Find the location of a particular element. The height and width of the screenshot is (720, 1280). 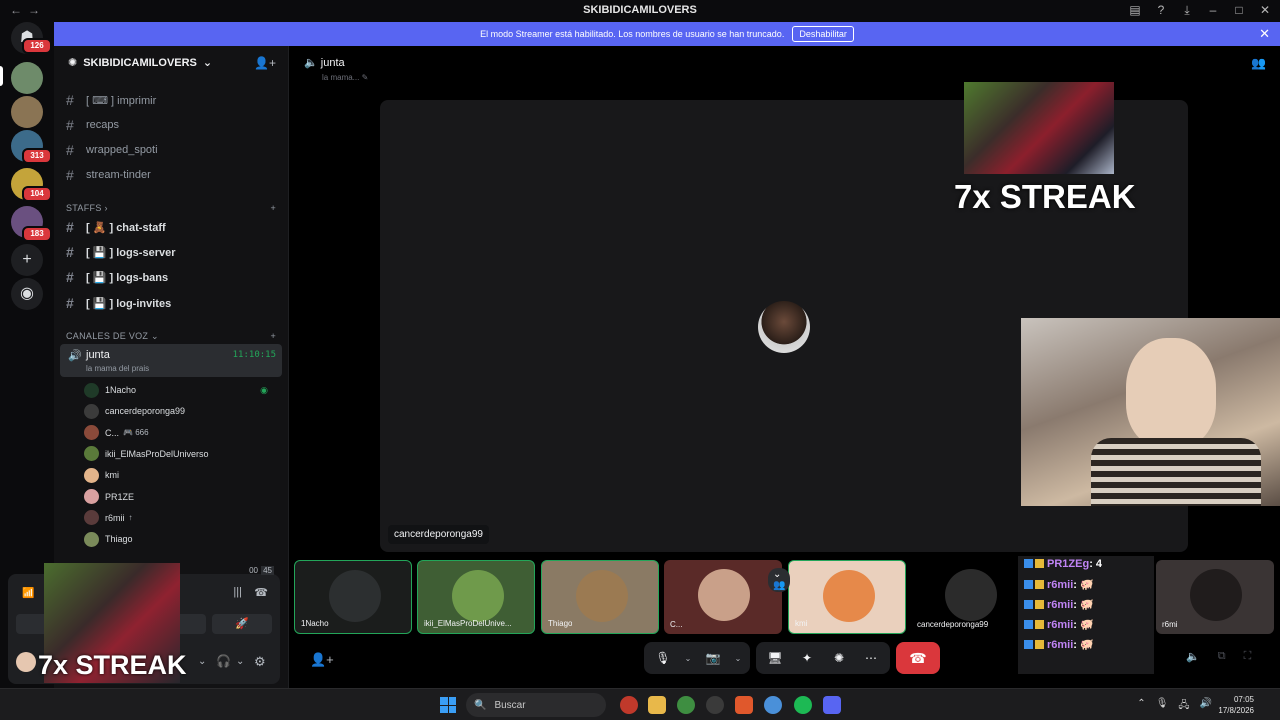

invite-user-icon: 👤+ is located at coordinates (265, 63).